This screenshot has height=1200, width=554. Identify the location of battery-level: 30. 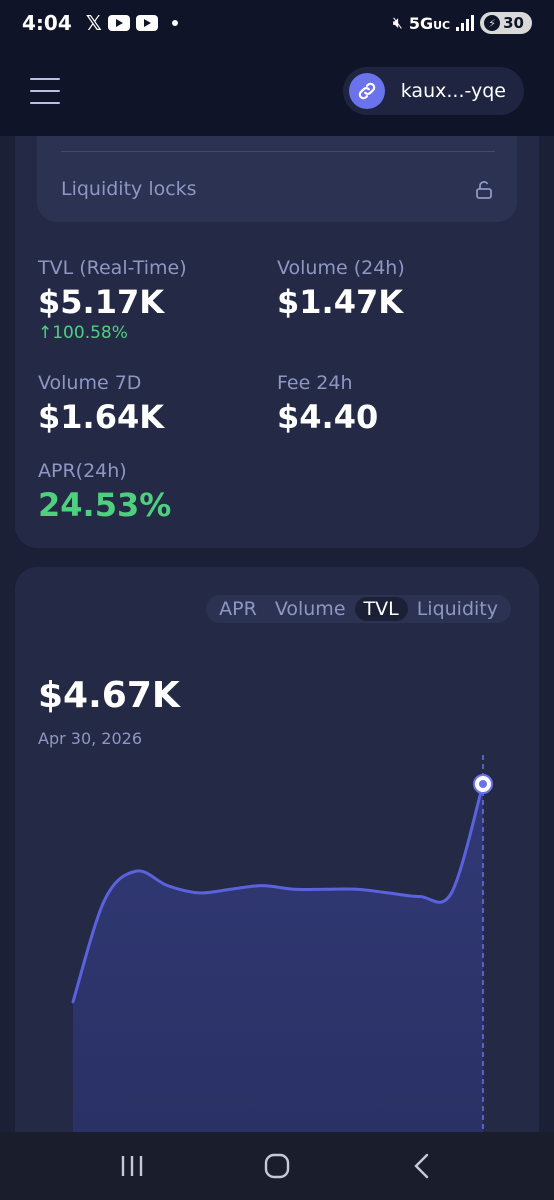
(513, 23).